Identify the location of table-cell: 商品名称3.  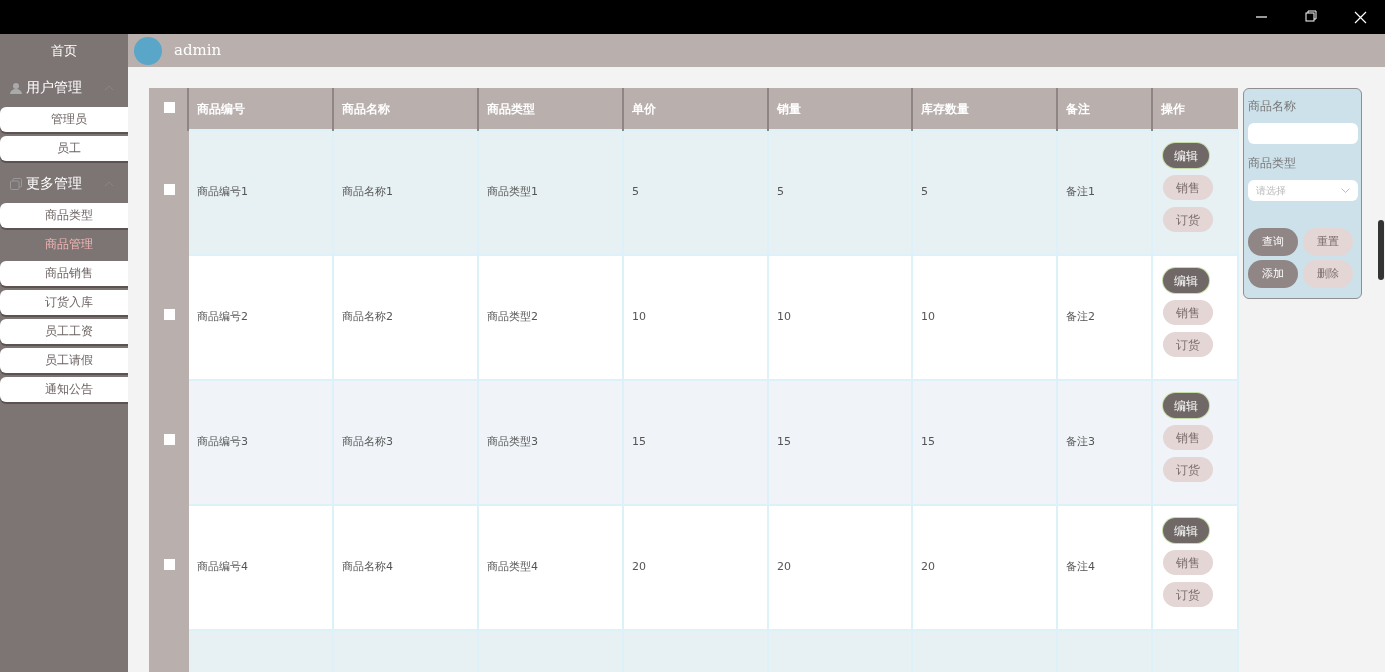
(405, 443).